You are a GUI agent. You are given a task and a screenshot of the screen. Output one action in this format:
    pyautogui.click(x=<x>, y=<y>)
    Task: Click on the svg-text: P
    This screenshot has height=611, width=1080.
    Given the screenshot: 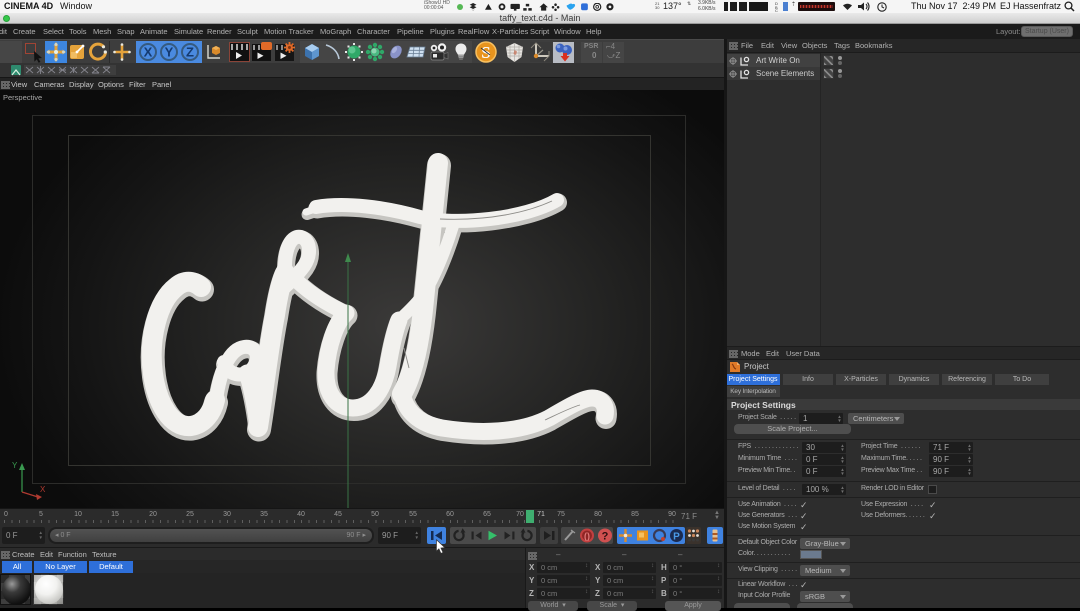 What is the action you would take?
    pyautogui.click(x=676, y=537)
    